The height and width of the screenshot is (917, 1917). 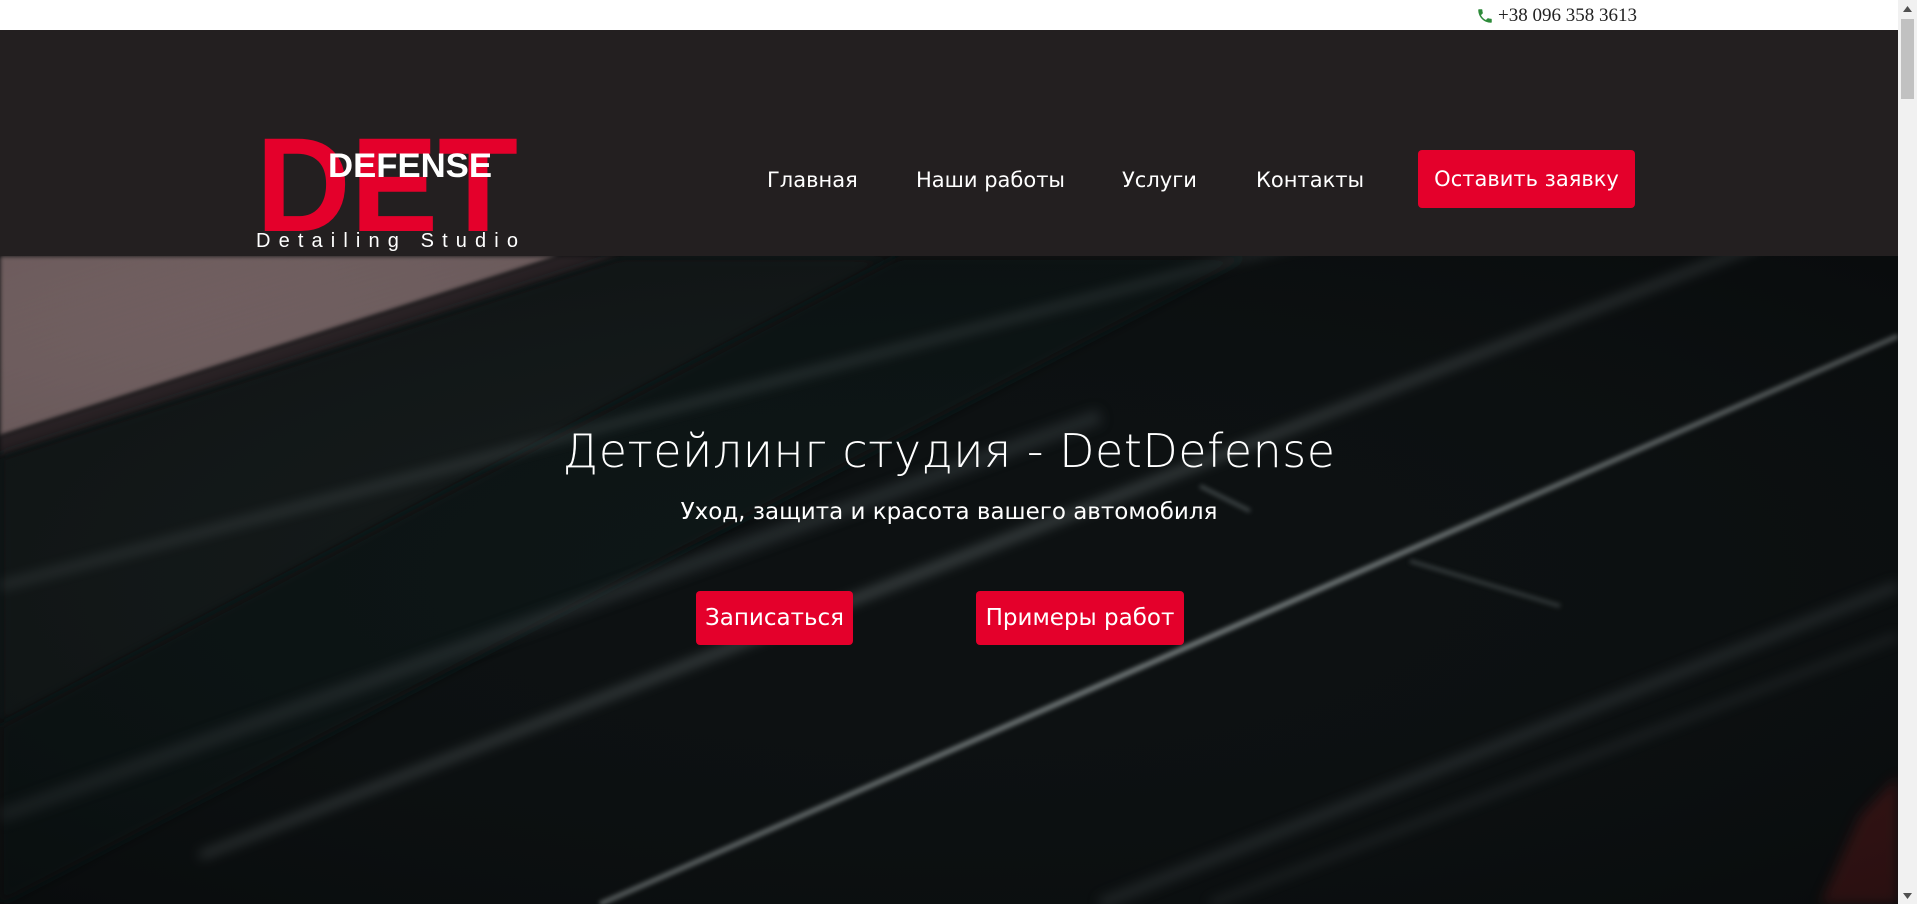 What do you see at coordinates (1907, 895) in the screenshot?
I see `scroll-down-arrow-icon` at bounding box center [1907, 895].